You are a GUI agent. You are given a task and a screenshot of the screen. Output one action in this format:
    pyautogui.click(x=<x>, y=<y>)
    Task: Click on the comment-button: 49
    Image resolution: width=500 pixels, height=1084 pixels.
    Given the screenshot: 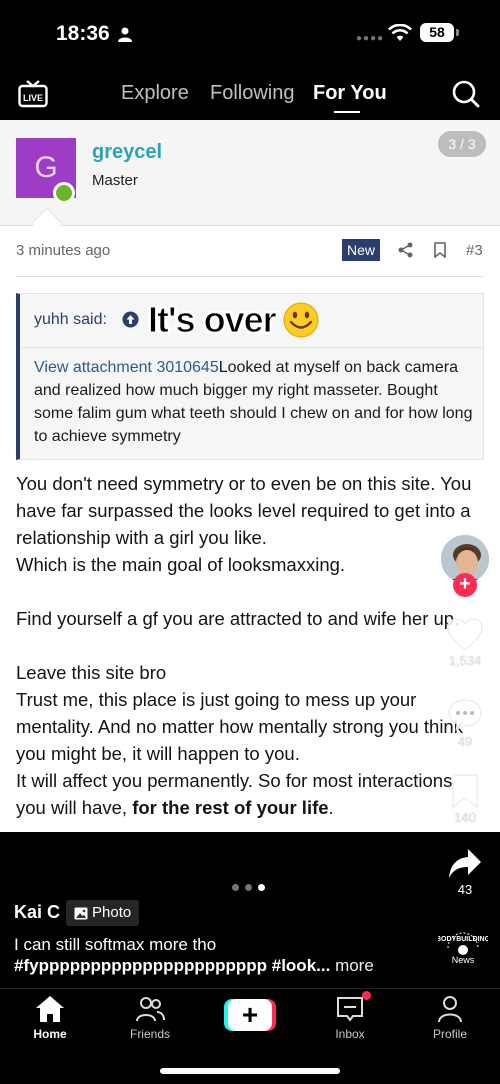 What is the action you would take?
    pyautogui.click(x=465, y=723)
    